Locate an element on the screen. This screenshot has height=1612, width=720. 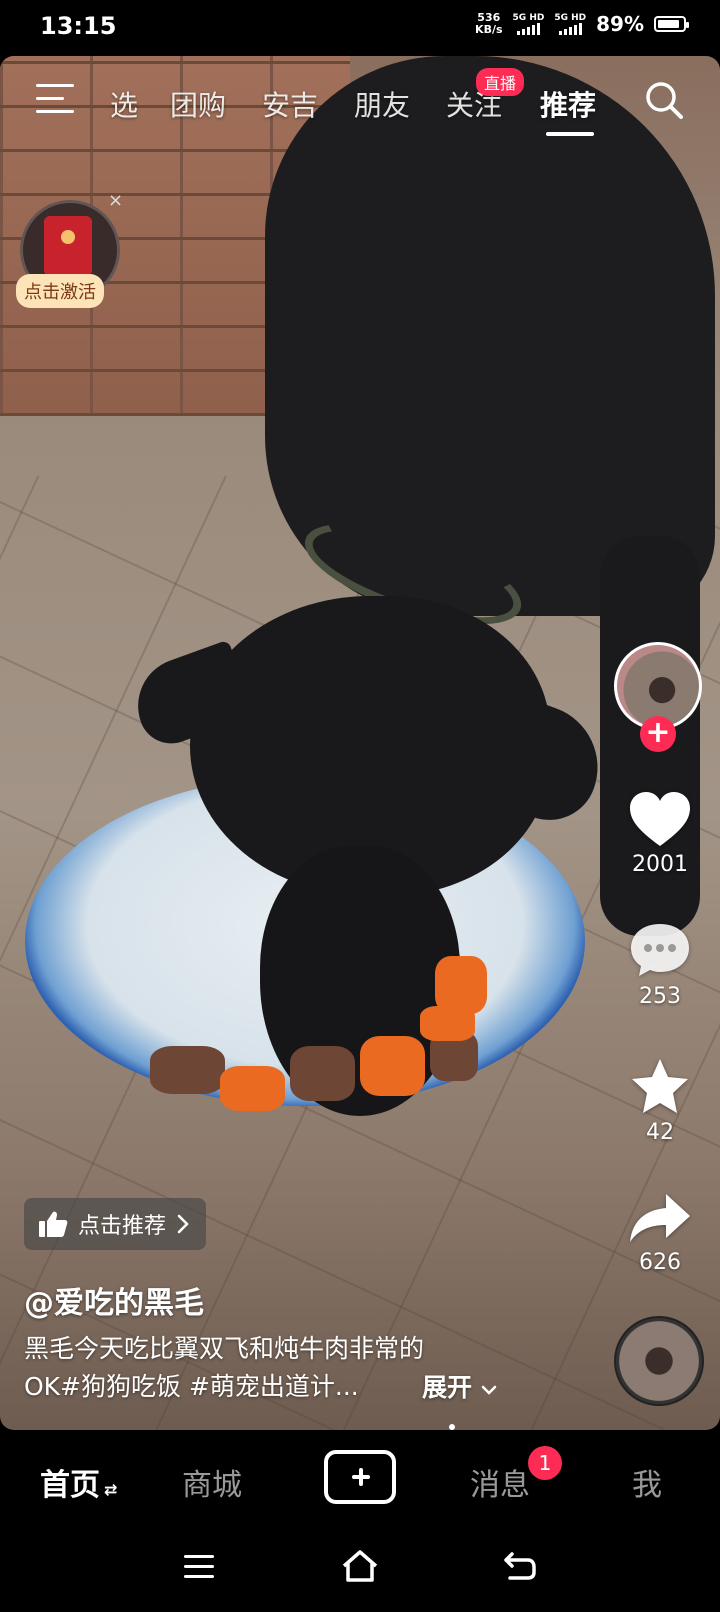
bottom-navigation: 首页 ⇄ 商城 消息 1 我 is located at coordinates (360, 1480).